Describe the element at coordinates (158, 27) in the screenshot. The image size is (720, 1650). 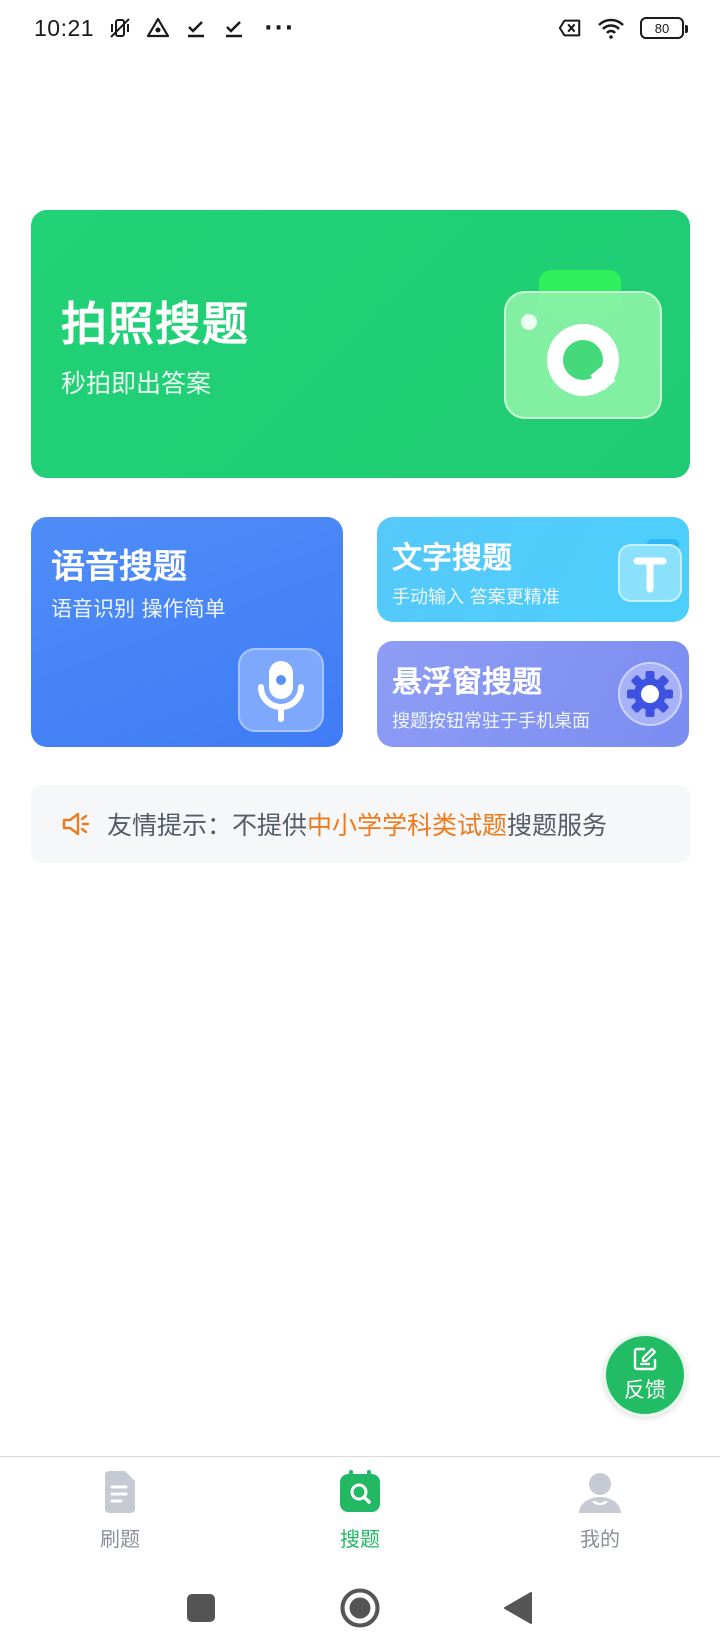
I see `triangle-app-icon` at that location.